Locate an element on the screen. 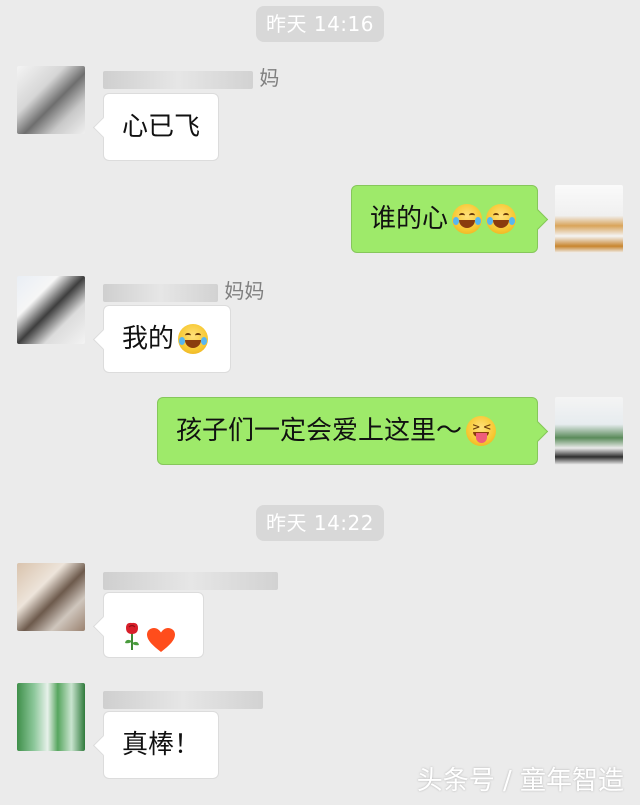 The height and width of the screenshot is (805, 640). message-bubble: 谁的心 is located at coordinates (444, 219).